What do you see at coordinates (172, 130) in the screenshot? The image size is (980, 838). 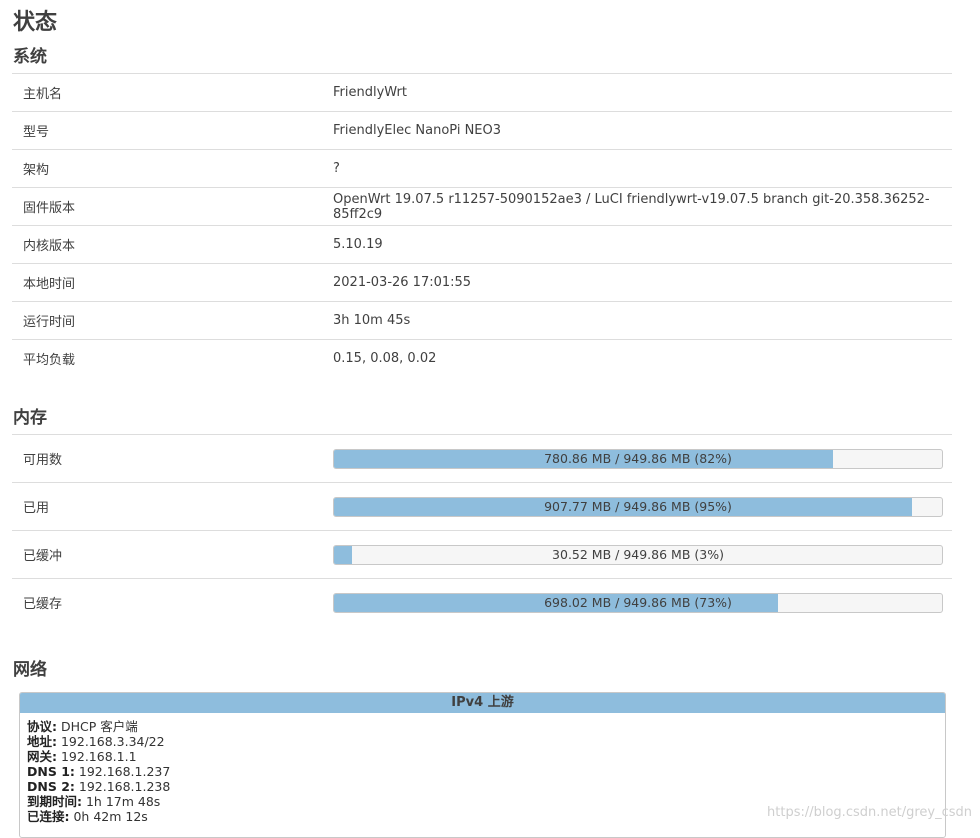 I see `row-label: 型号` at bounding box center [172, 130].